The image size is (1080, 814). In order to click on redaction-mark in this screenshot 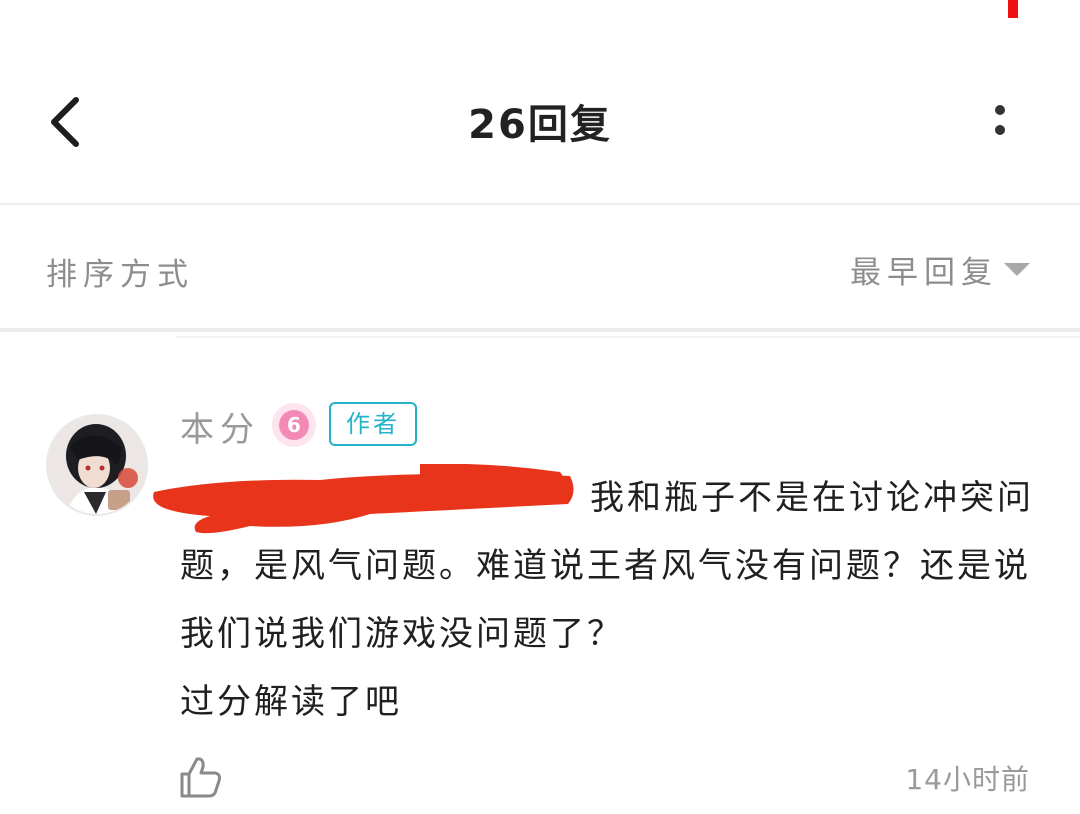, I will do `click(363, 499)`.